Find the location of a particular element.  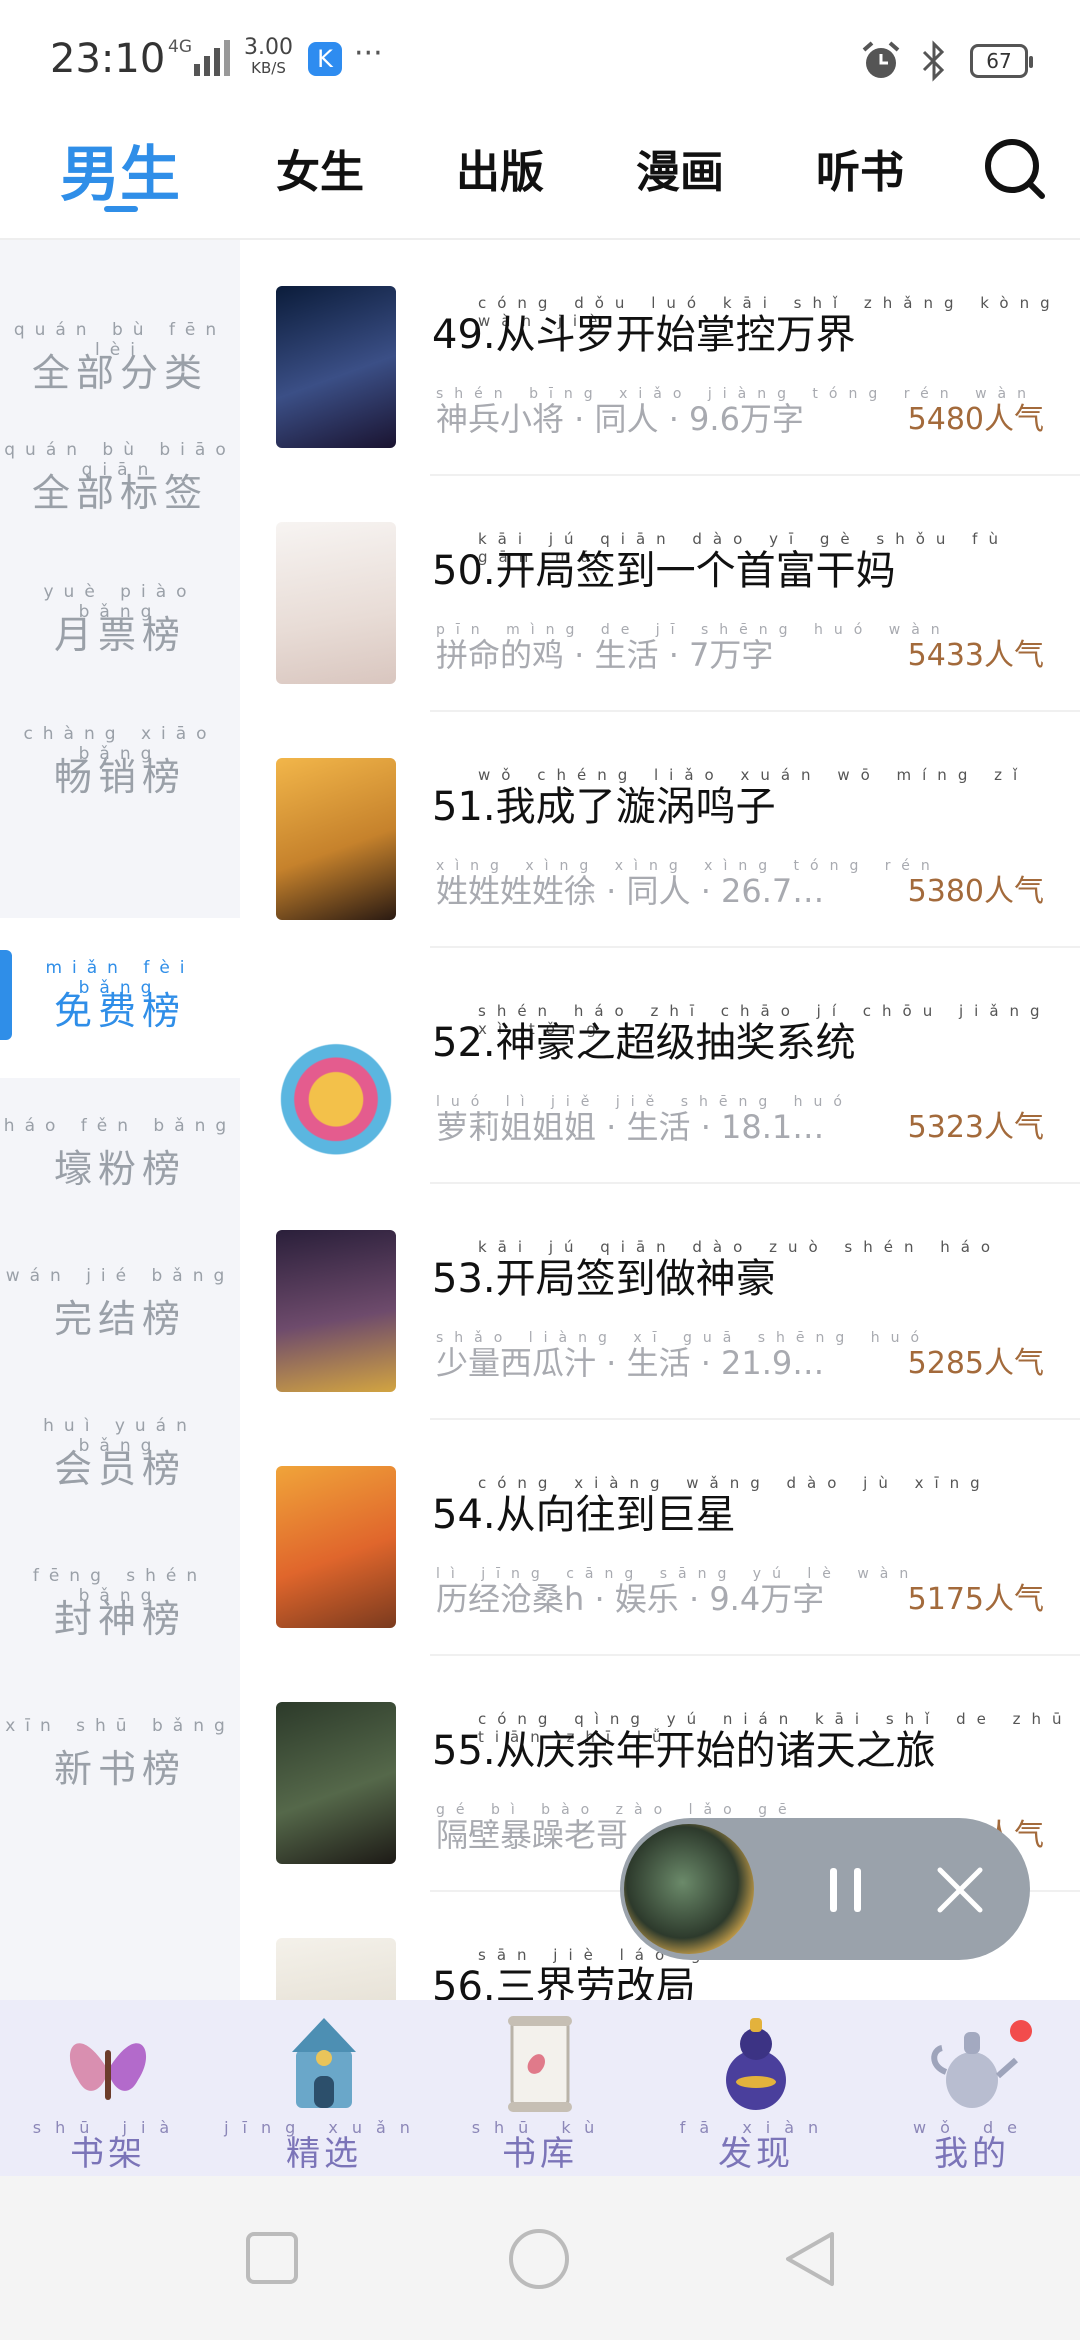

tab-boys: 男生 is located at coordinates (120, 169).